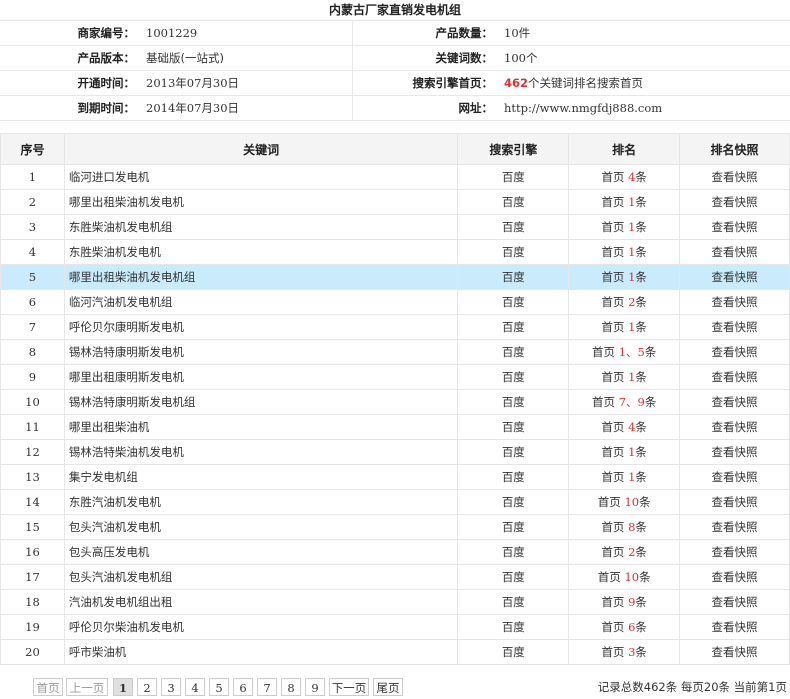  What do you see at coordinates (388, 687) in the screenshot?
I see `last-page-button: 尾页` at bounding box center [388, 687].